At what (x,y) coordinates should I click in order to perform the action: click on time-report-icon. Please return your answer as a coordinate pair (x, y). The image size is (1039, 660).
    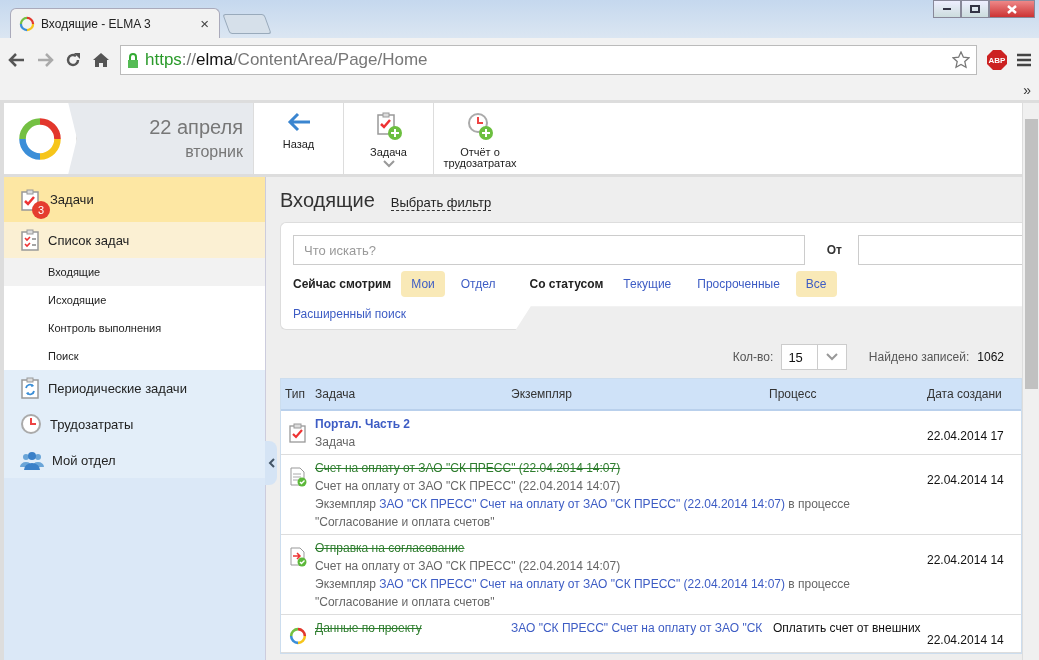
    Looking at the image, I should click on (480, 126).